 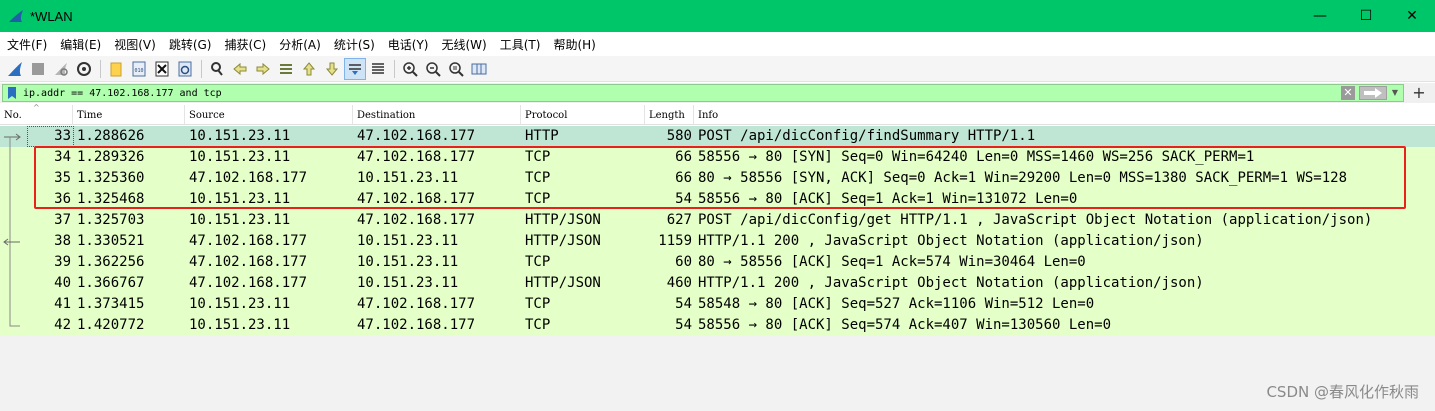 What do you see at coordinates (269, 115) in the screenshot?
I see `column-header-source: Source` at bounding box center [269, 115].